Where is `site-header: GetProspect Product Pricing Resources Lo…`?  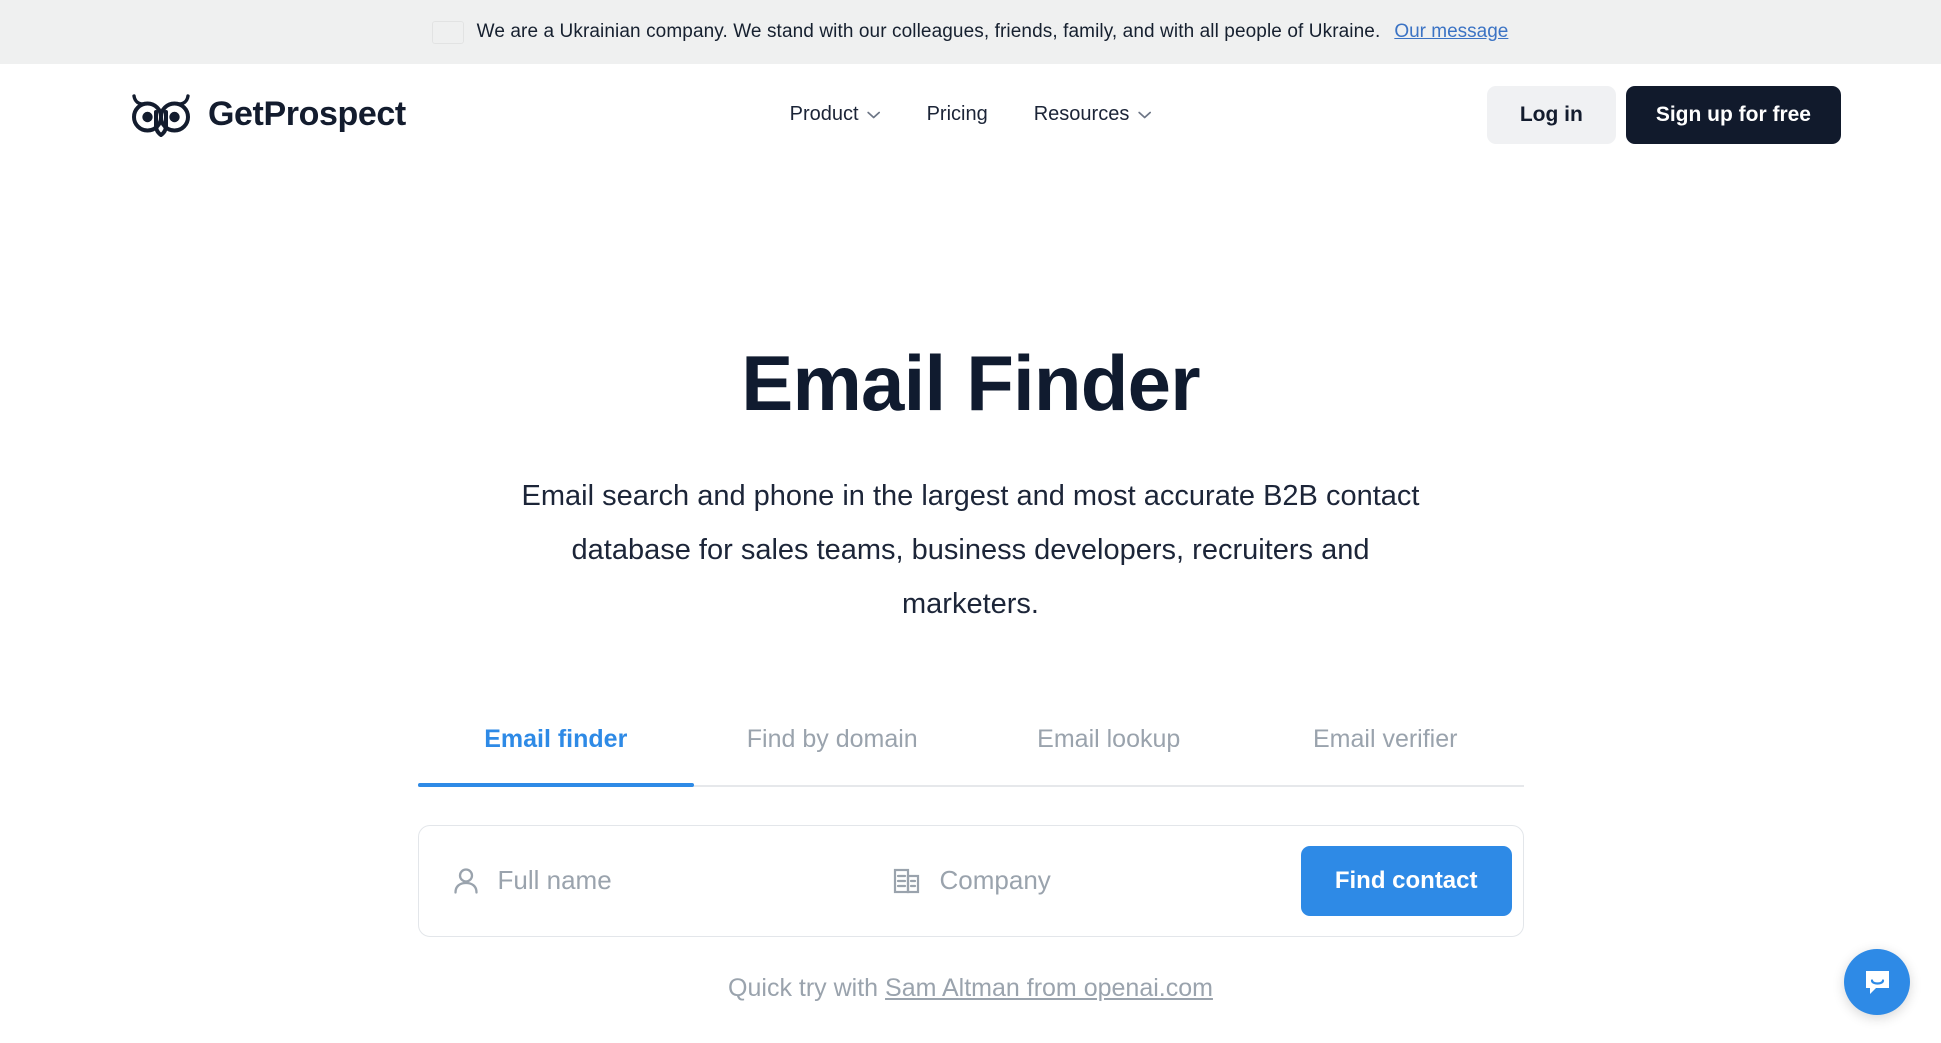 site-header: GetProspect Product Pricing Resources Lo… is located at coordinates (970, 114).